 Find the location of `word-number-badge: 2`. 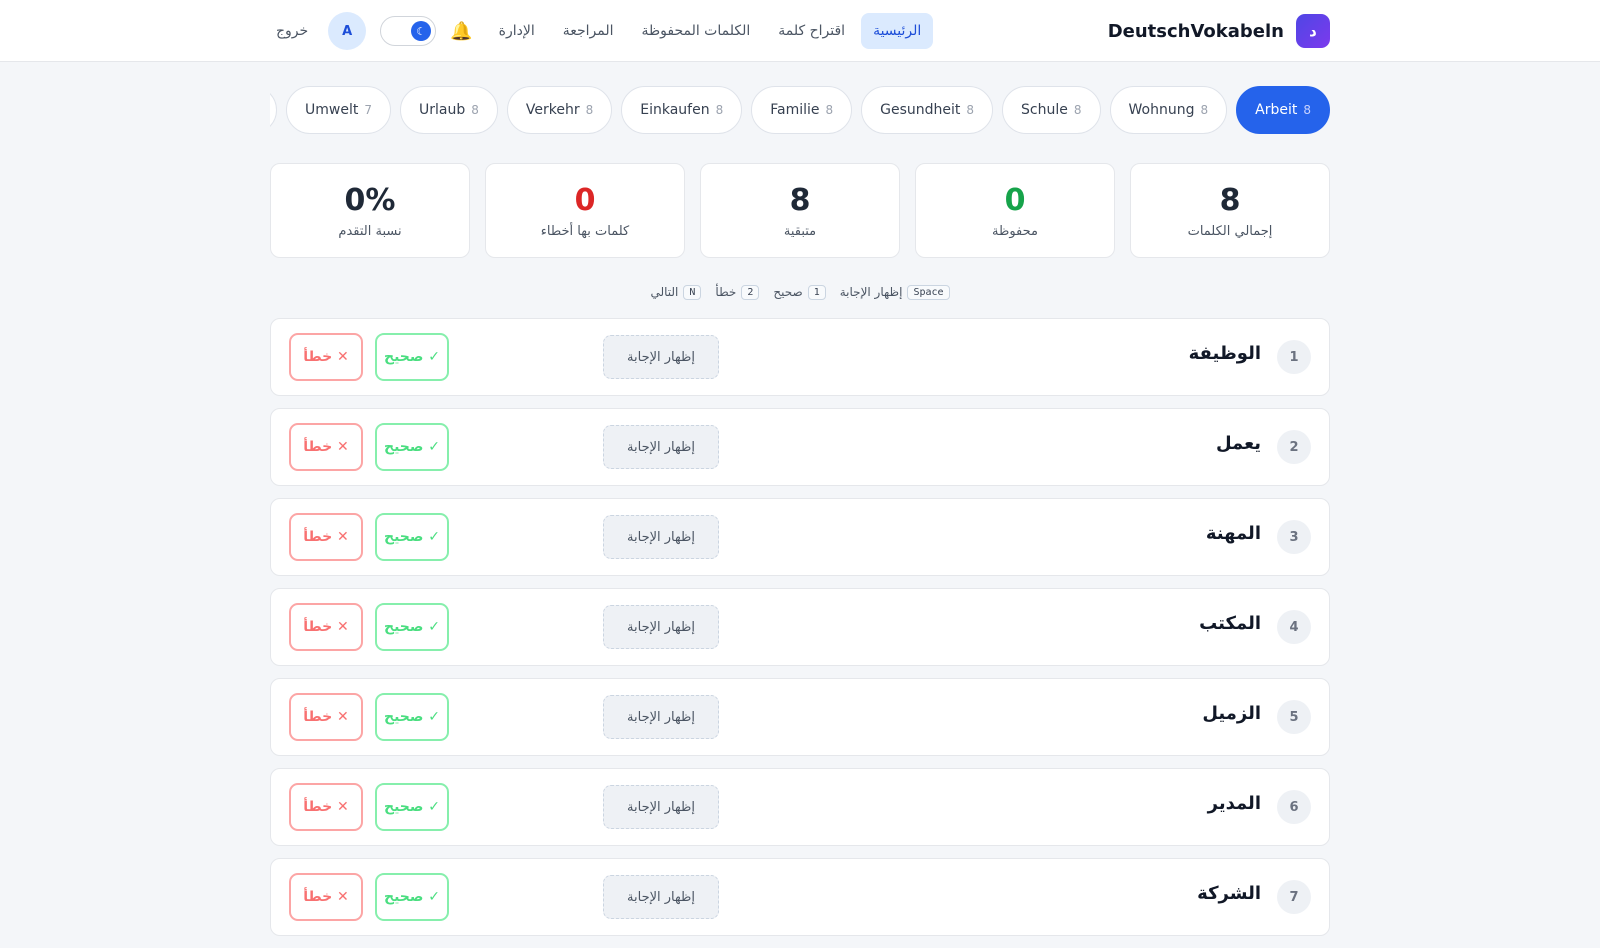

word-number-badge: 2 is located at coordinates (1294, 447).